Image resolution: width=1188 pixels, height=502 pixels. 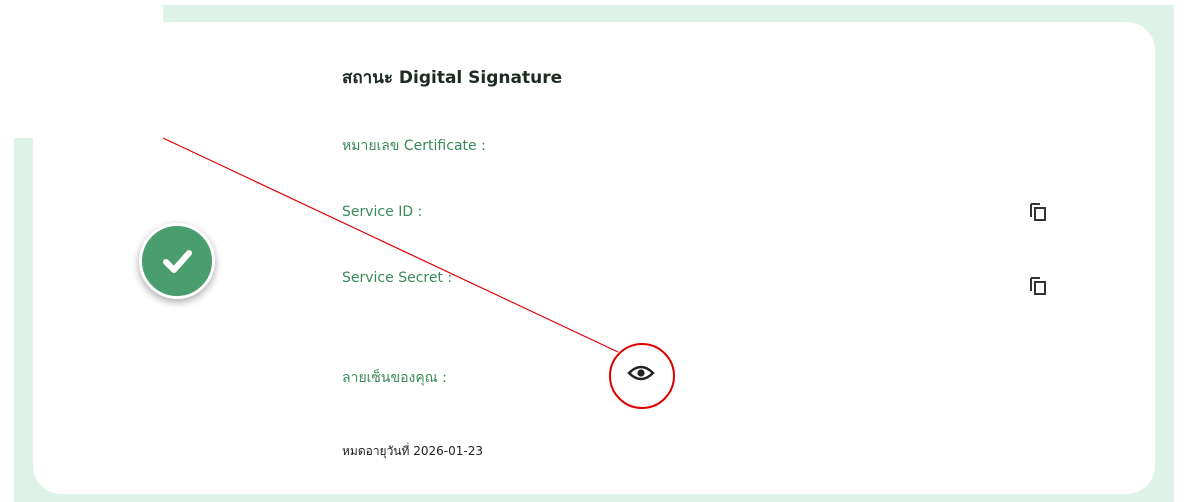 I want to click on copy-service-id-button, so click(x=1038, y=212).